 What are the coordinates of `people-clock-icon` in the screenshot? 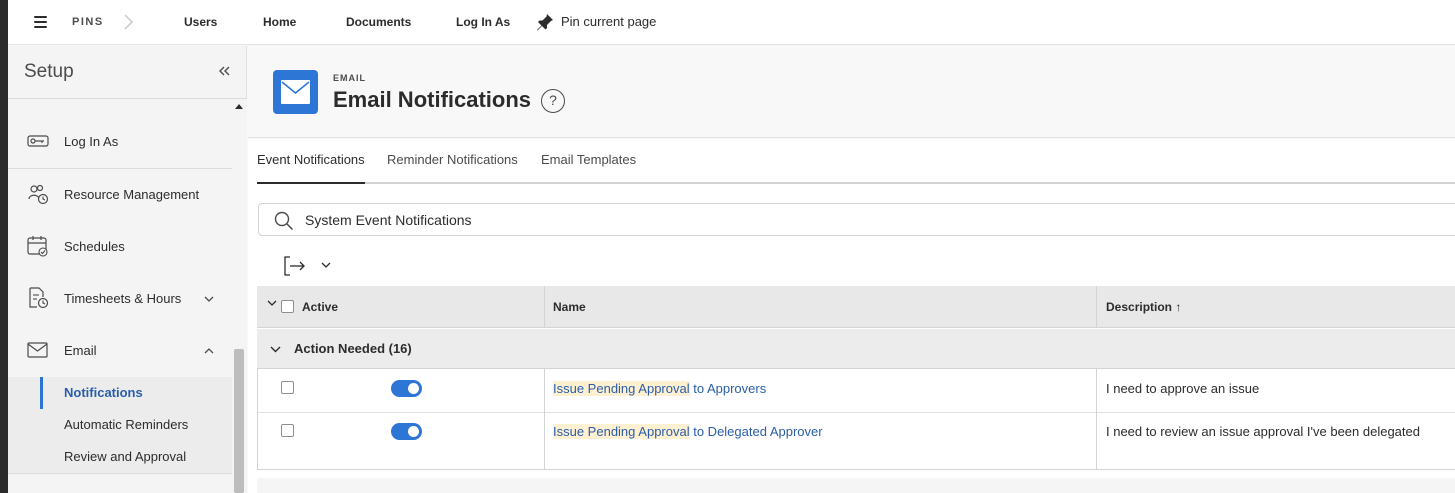 It's located at (38, 194).